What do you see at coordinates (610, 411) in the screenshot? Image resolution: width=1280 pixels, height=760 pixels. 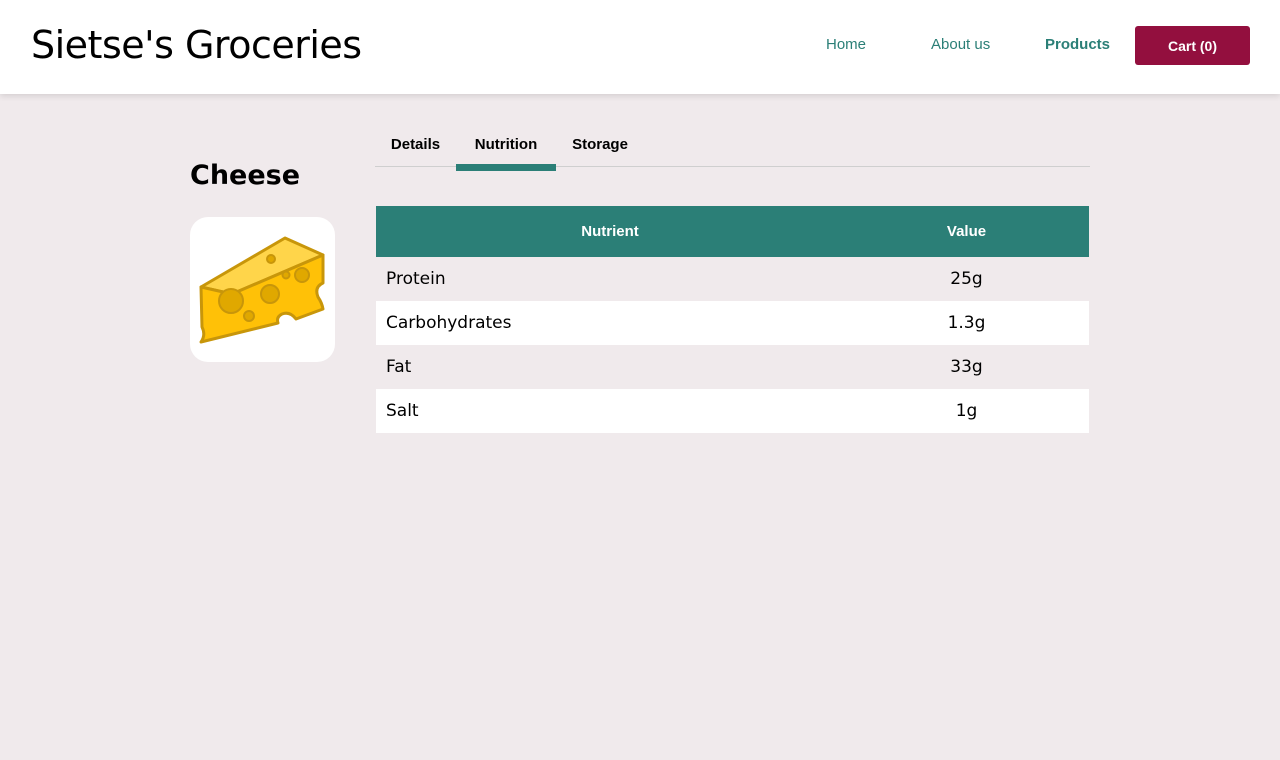 I see `nutrient-name: Salt` at bounding box center [610, 411].